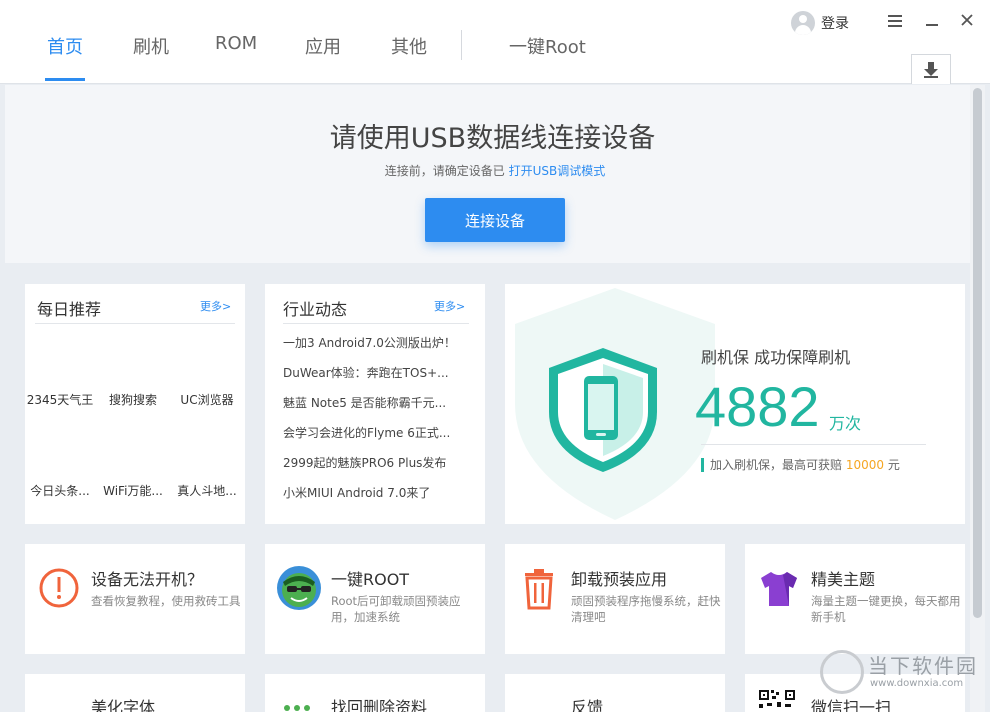 The width and height of the screenshot is (990, 712). I want to click on tab-apps: 应用, so click(323, 46).